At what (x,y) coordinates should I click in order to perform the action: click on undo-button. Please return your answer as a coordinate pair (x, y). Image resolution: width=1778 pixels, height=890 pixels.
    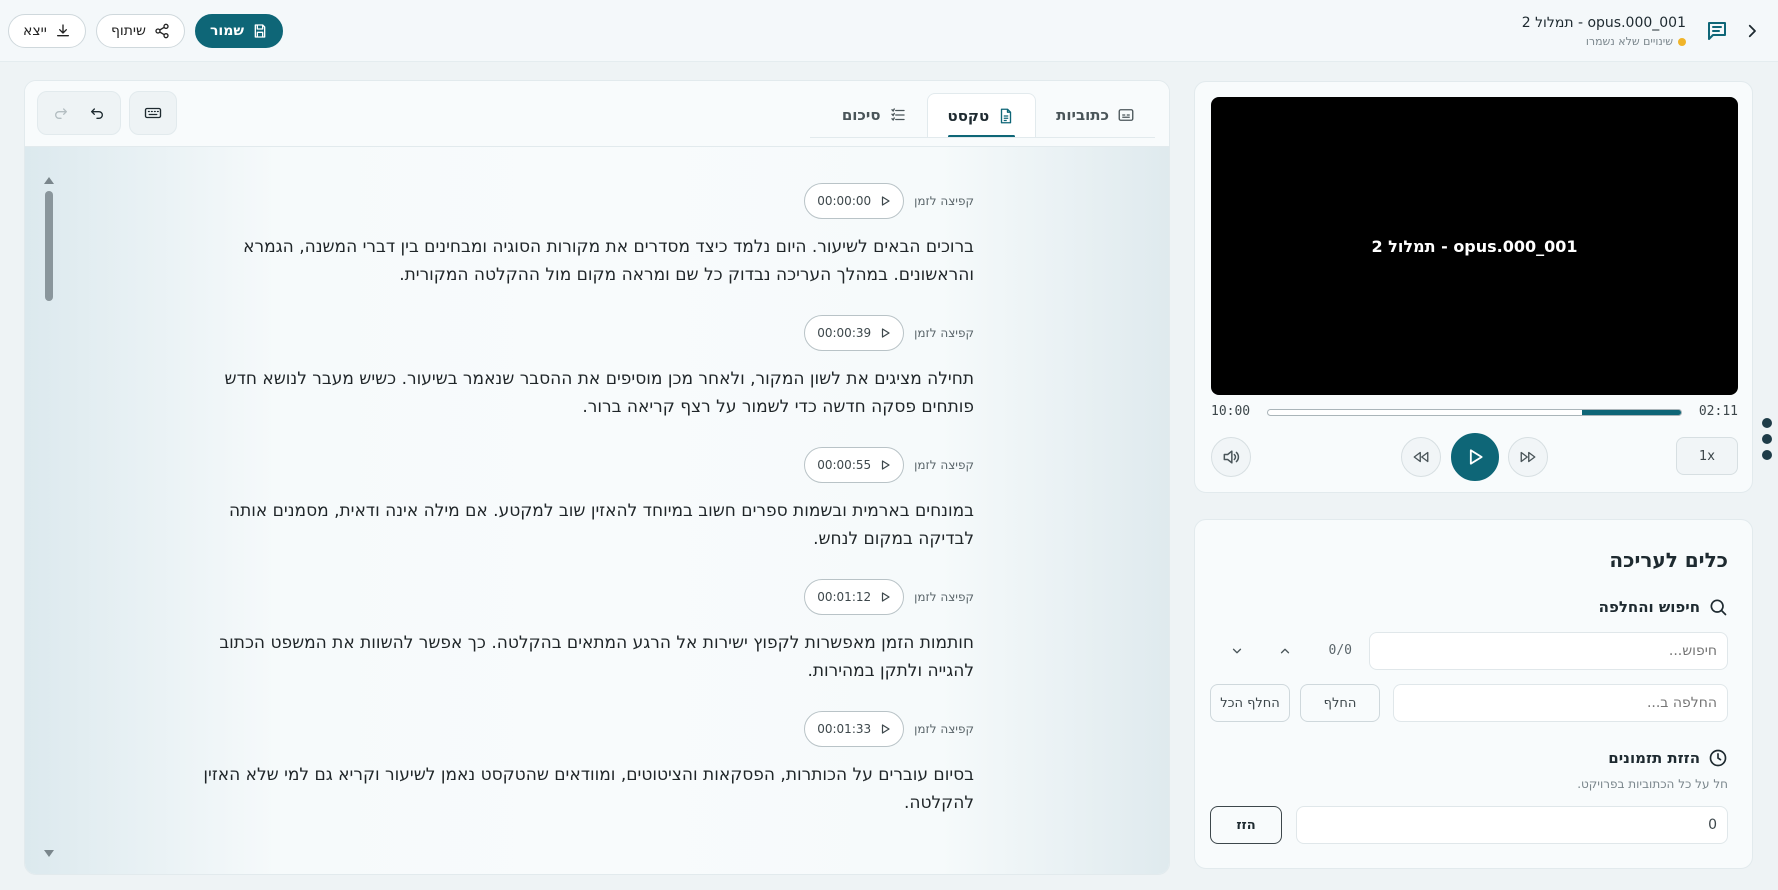
    Looking at the image, I should click on (97, 113).